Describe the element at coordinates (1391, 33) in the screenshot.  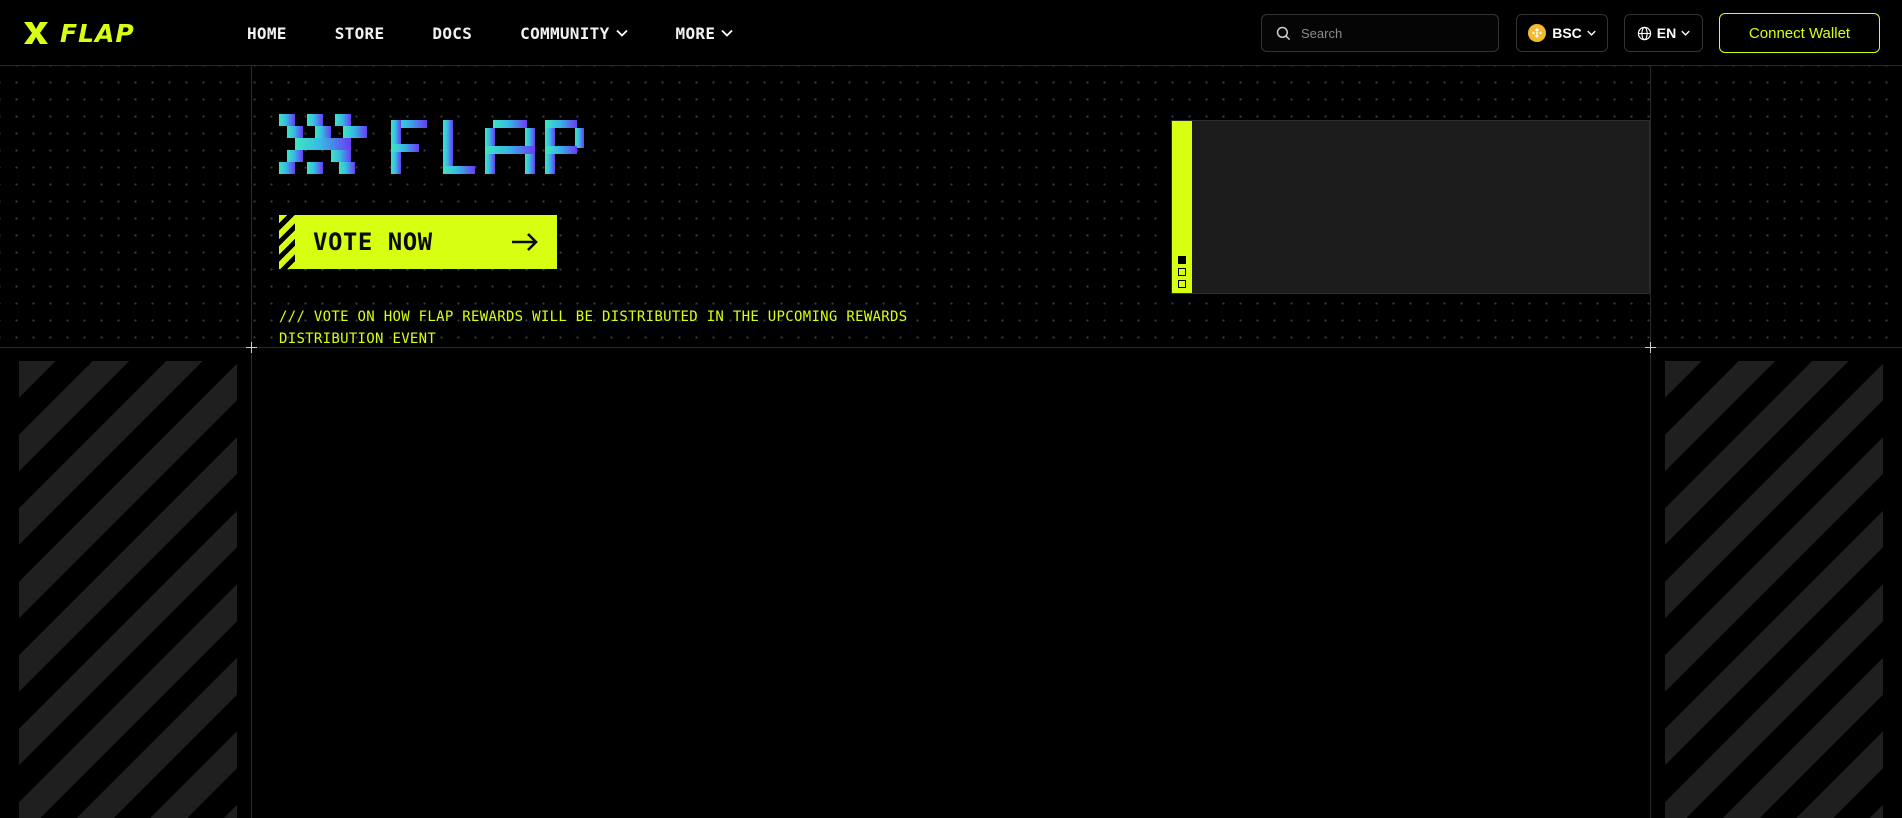
I see `search-input` at that location.